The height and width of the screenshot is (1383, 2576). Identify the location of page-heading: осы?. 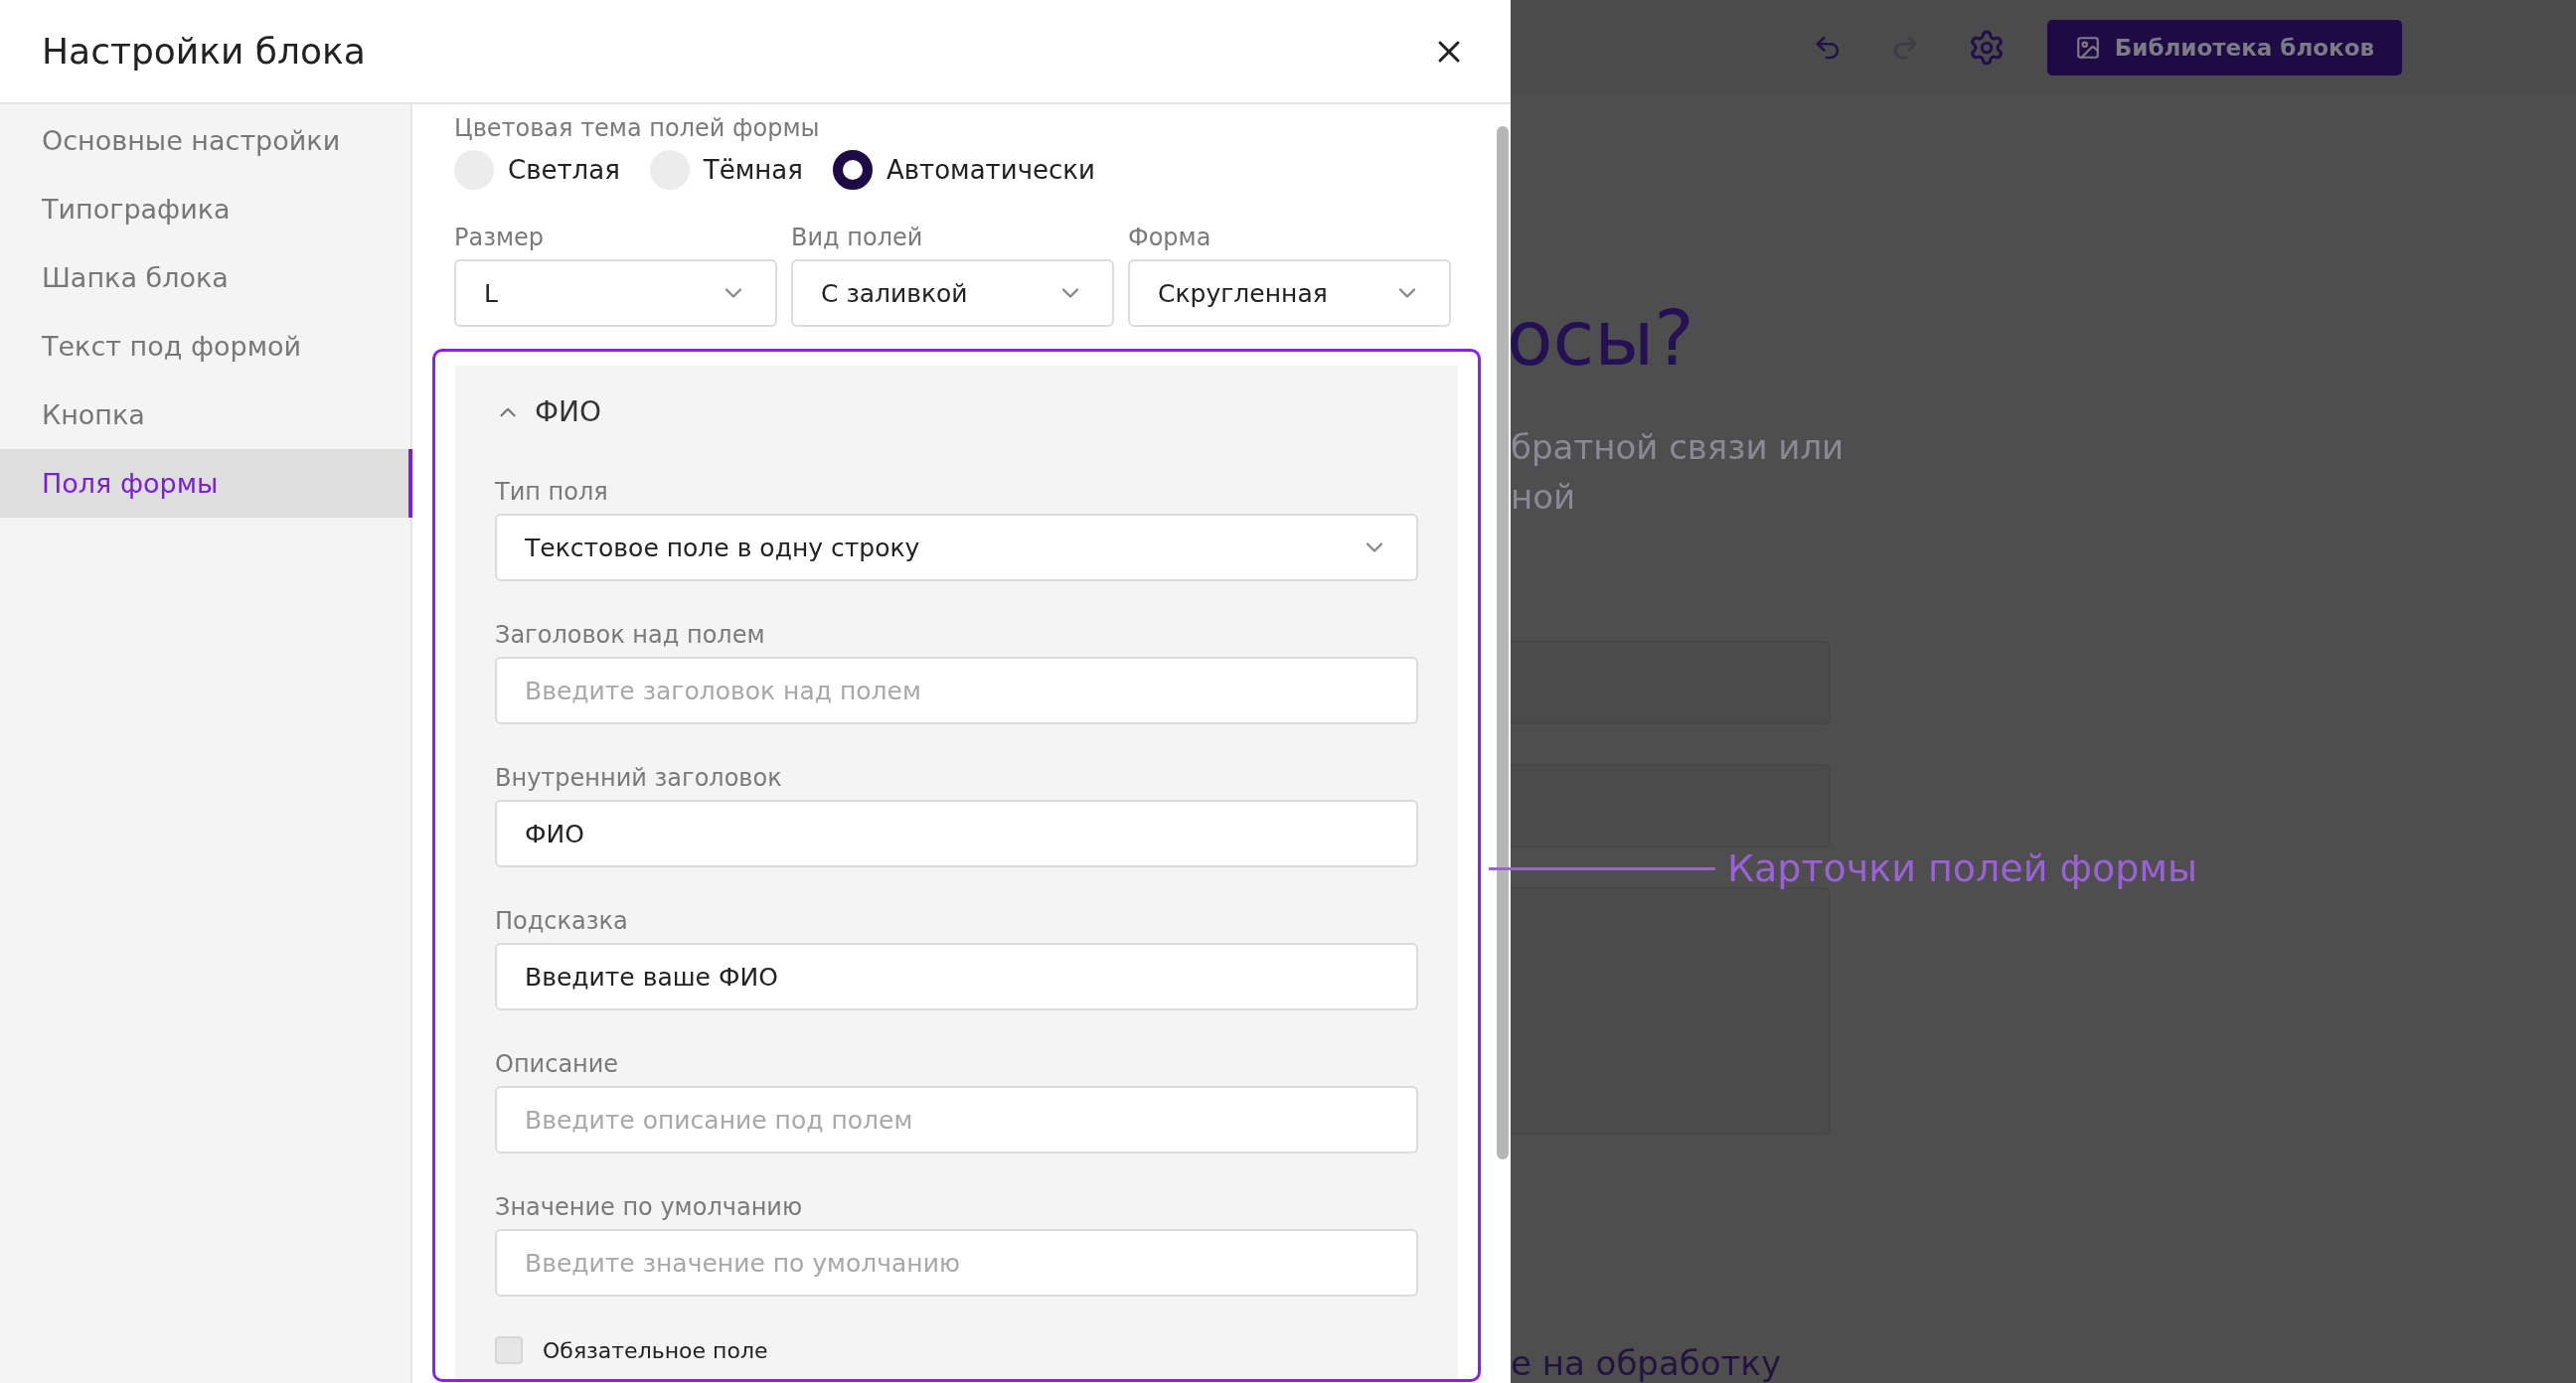
(1601, 339).